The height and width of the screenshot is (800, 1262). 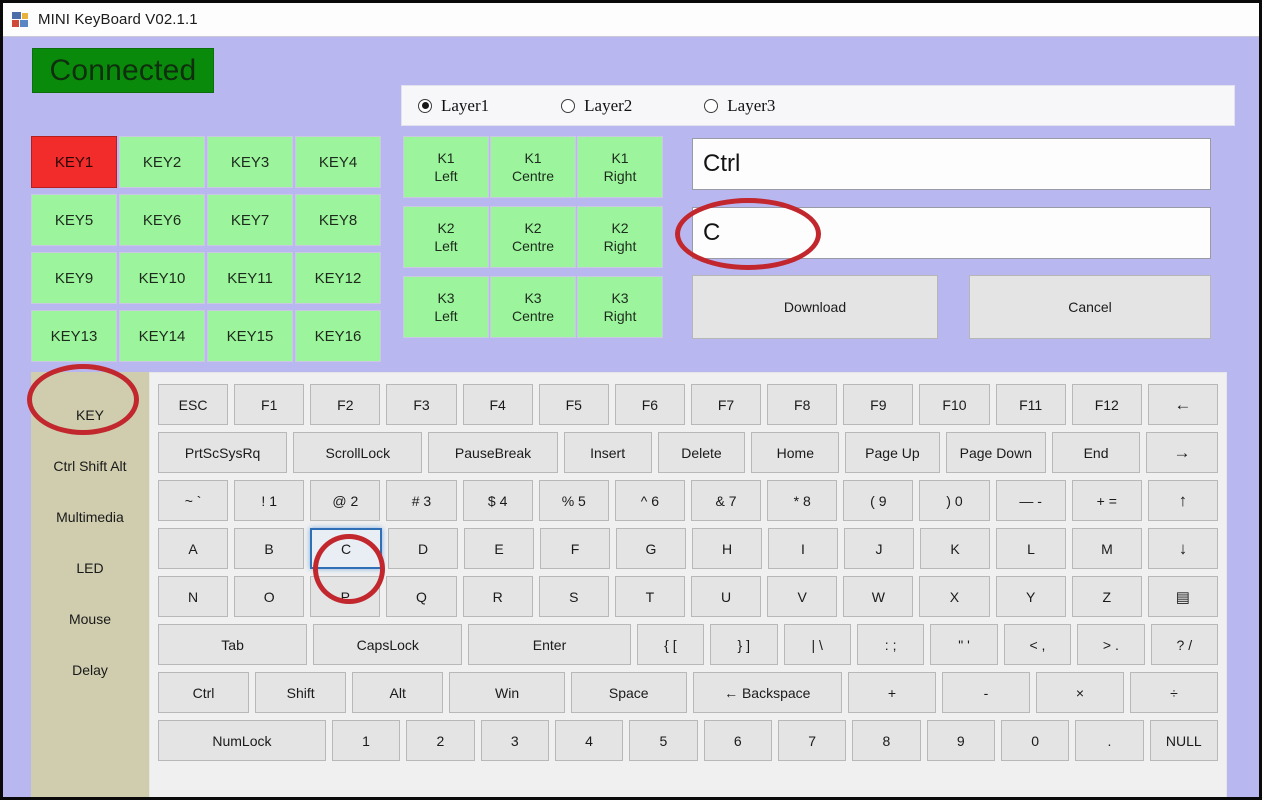 What do you see at coordinates (996, 452) in the screenshot?
I see `keyboard-key-page-down: Page Down` at bounding box center [996, 452].